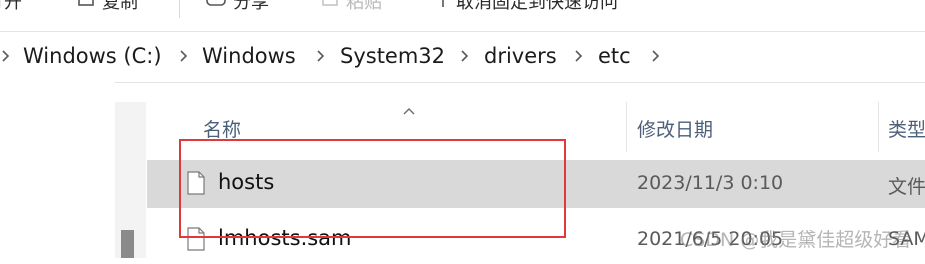  What do you see at coordinates (364, 6) in the screenshot?
I see `paste-label: 粘贴` at bounding box center [364, 6].